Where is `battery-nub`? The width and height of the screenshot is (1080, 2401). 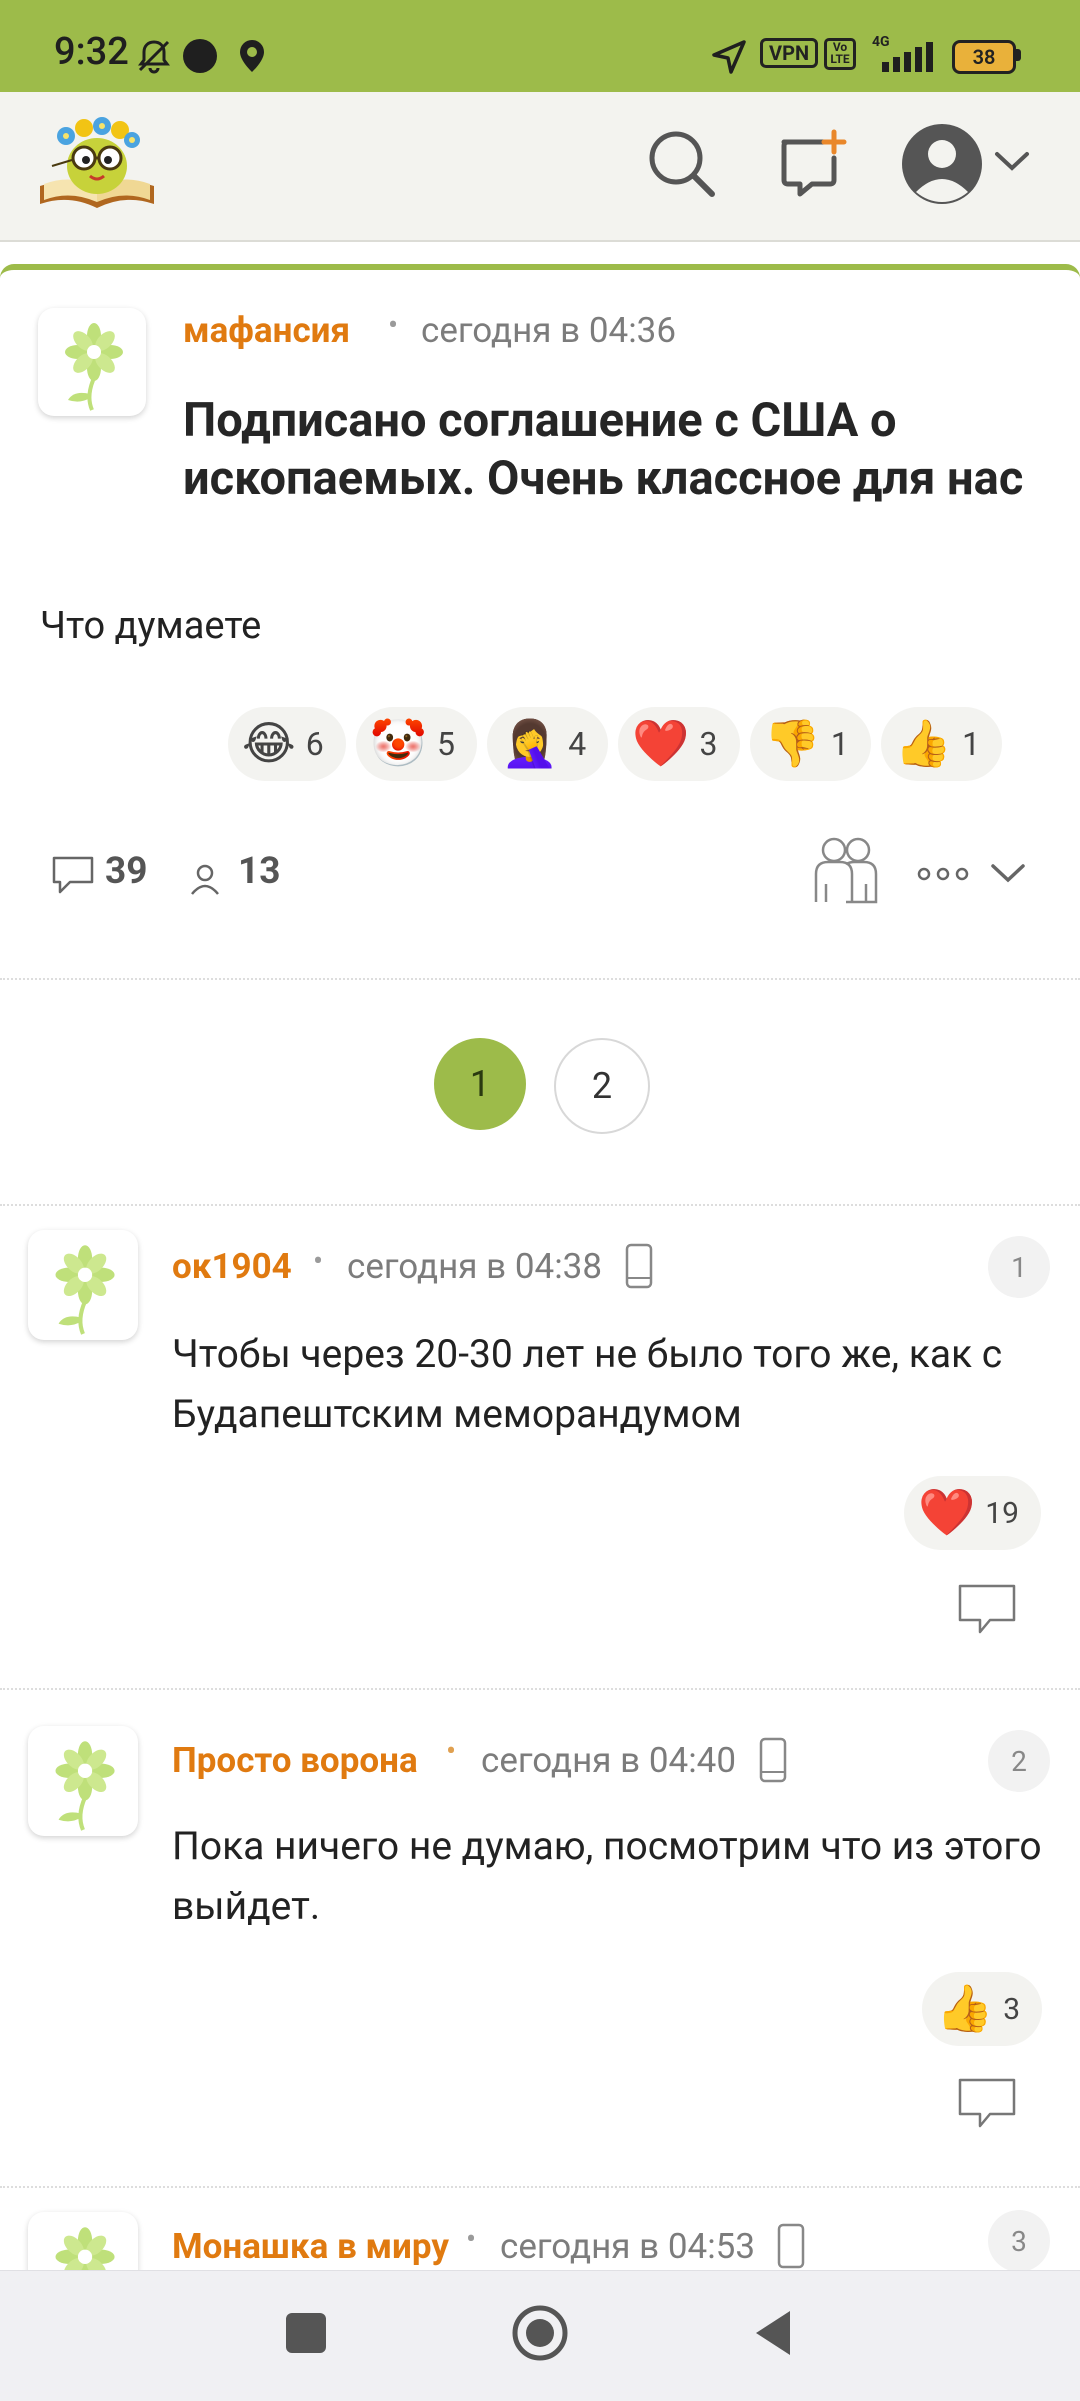
battery-nub is located at coordinates (1018, 55).